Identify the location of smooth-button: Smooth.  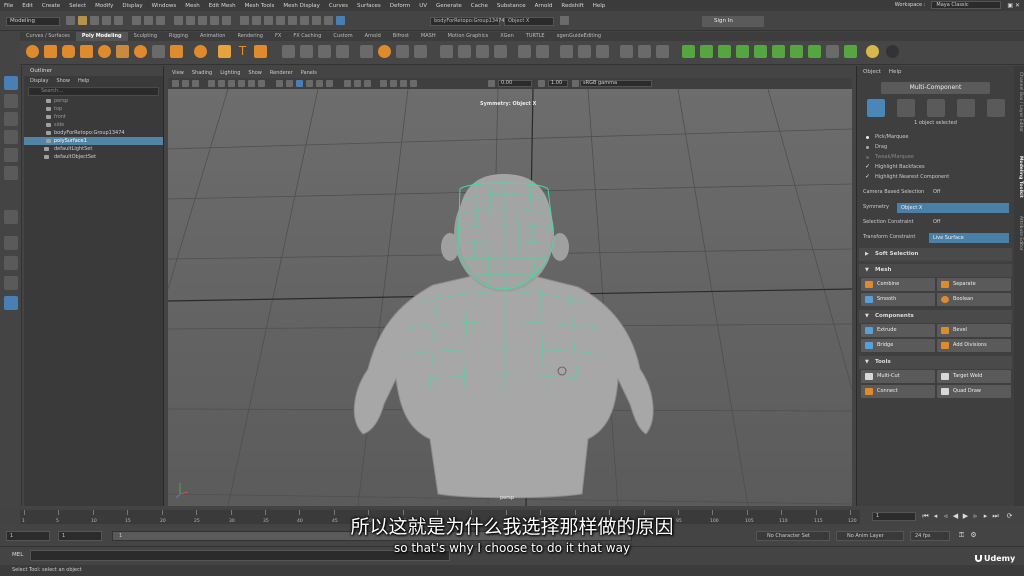
(898, 299).